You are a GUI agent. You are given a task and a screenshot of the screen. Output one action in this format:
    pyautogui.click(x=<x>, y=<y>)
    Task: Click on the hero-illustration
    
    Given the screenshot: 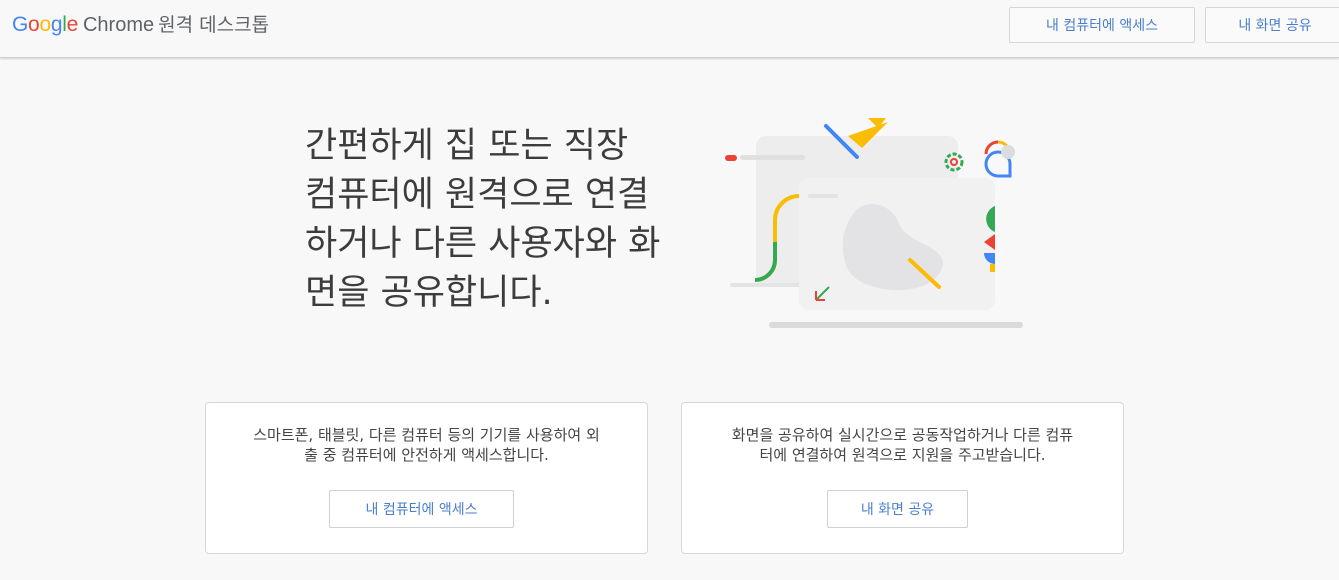 What is the action you would take?
    pyautogui.click(x=874, y=223)
    